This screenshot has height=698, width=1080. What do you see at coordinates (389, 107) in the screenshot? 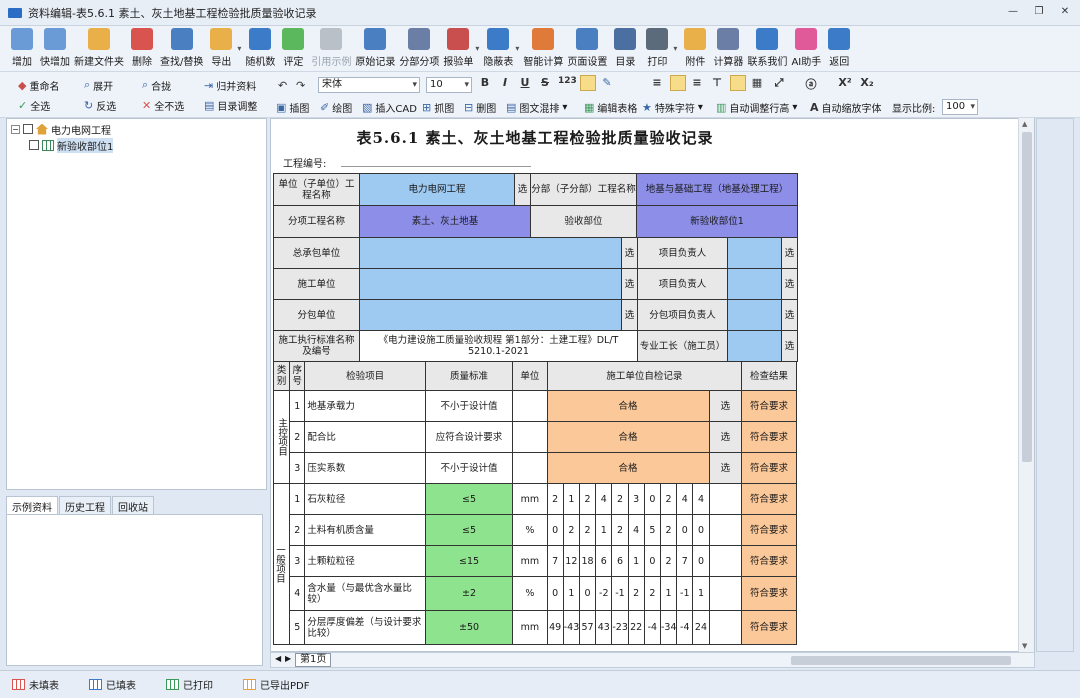
I see `insert-cad-button: ▧插入CAD` at bounding box center [389, 107].